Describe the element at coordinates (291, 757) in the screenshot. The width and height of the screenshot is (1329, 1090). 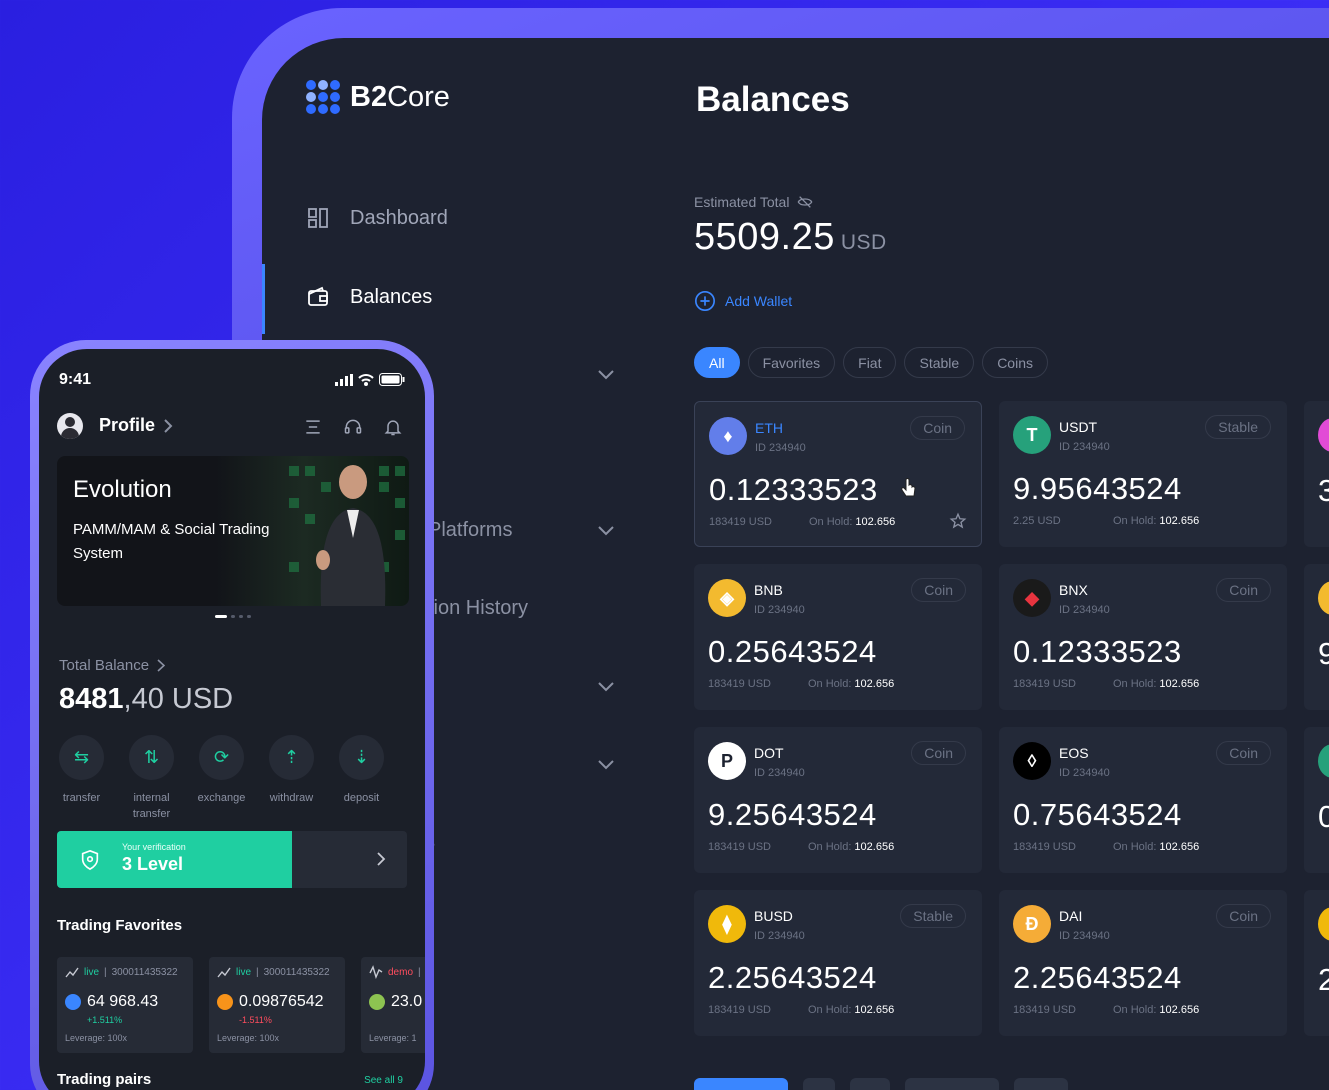
I see `withdraw-icon: ⇡` at that location.